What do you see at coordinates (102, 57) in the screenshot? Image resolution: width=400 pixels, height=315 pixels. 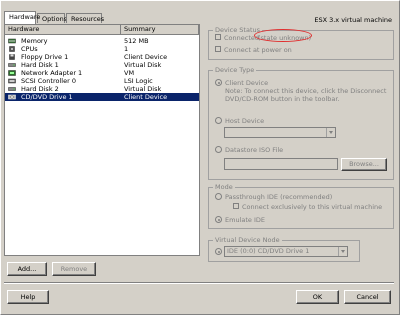 I see `hardware-row-floppy: Floppy Drive 1 Client Device` at bounding box center [102, 57].